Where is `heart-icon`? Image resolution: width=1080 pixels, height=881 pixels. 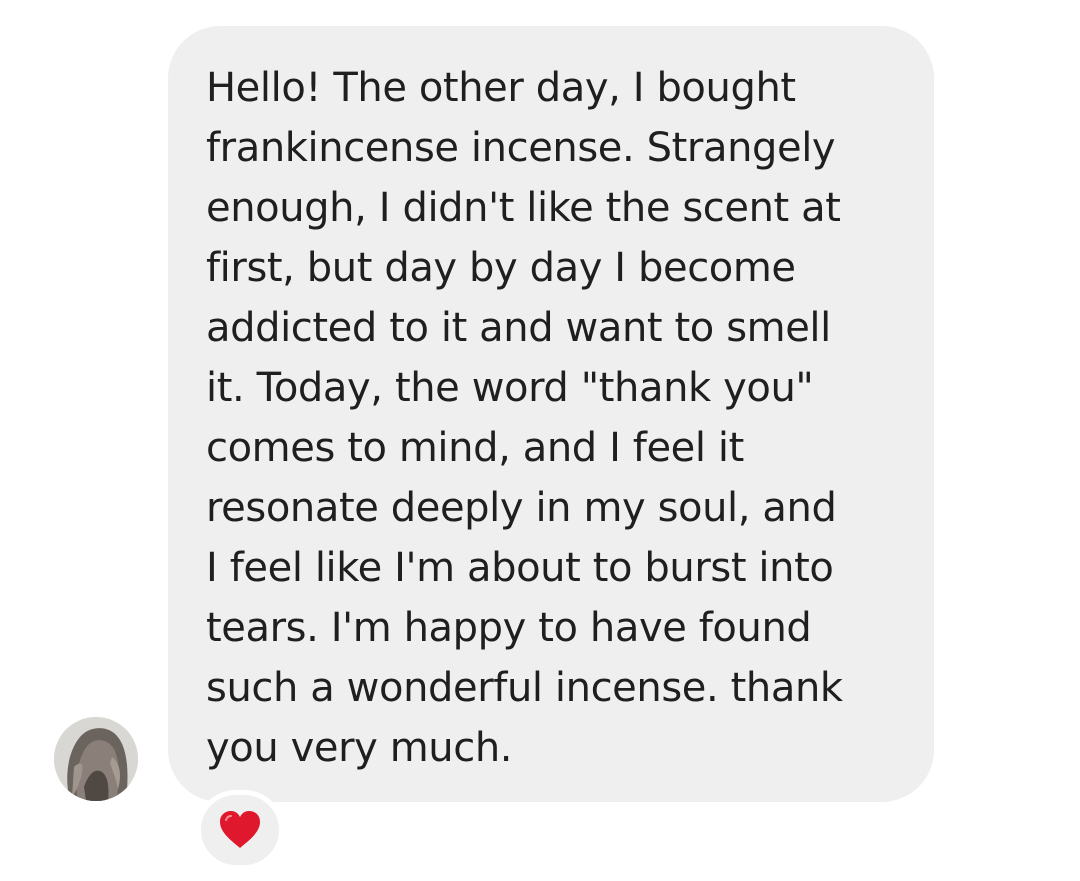 heart-icon is located at coordinates (240, 829).